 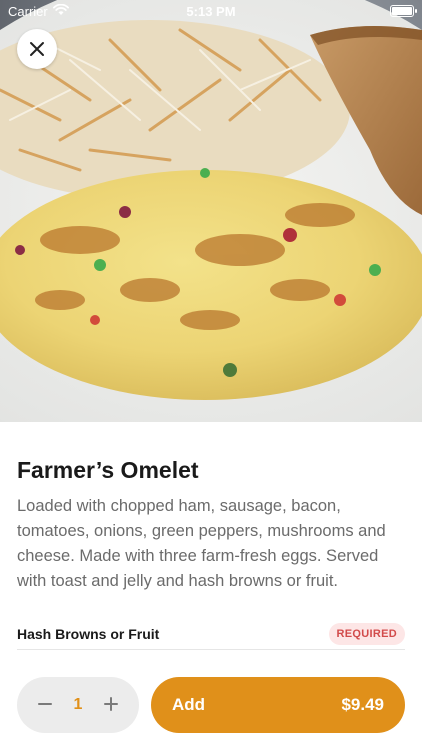 I want to click on close-icon, so click(x=37, y=49).